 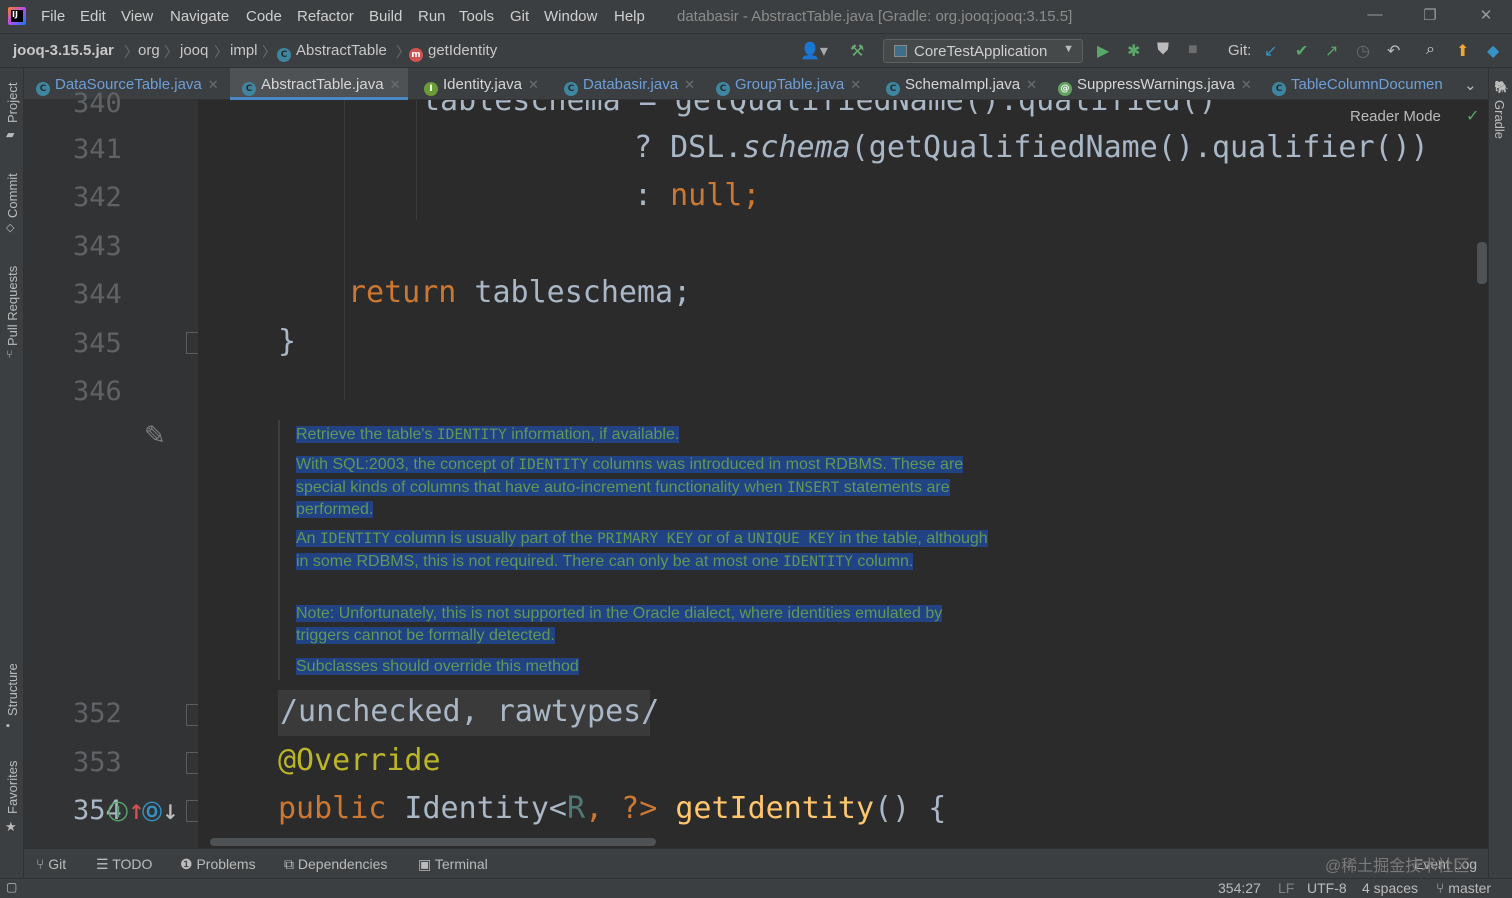 What do you see at coordinates (1163, 50) in the screenshot?
I see `coverage-icon: ⛊` at bounding box center [1163, 50].